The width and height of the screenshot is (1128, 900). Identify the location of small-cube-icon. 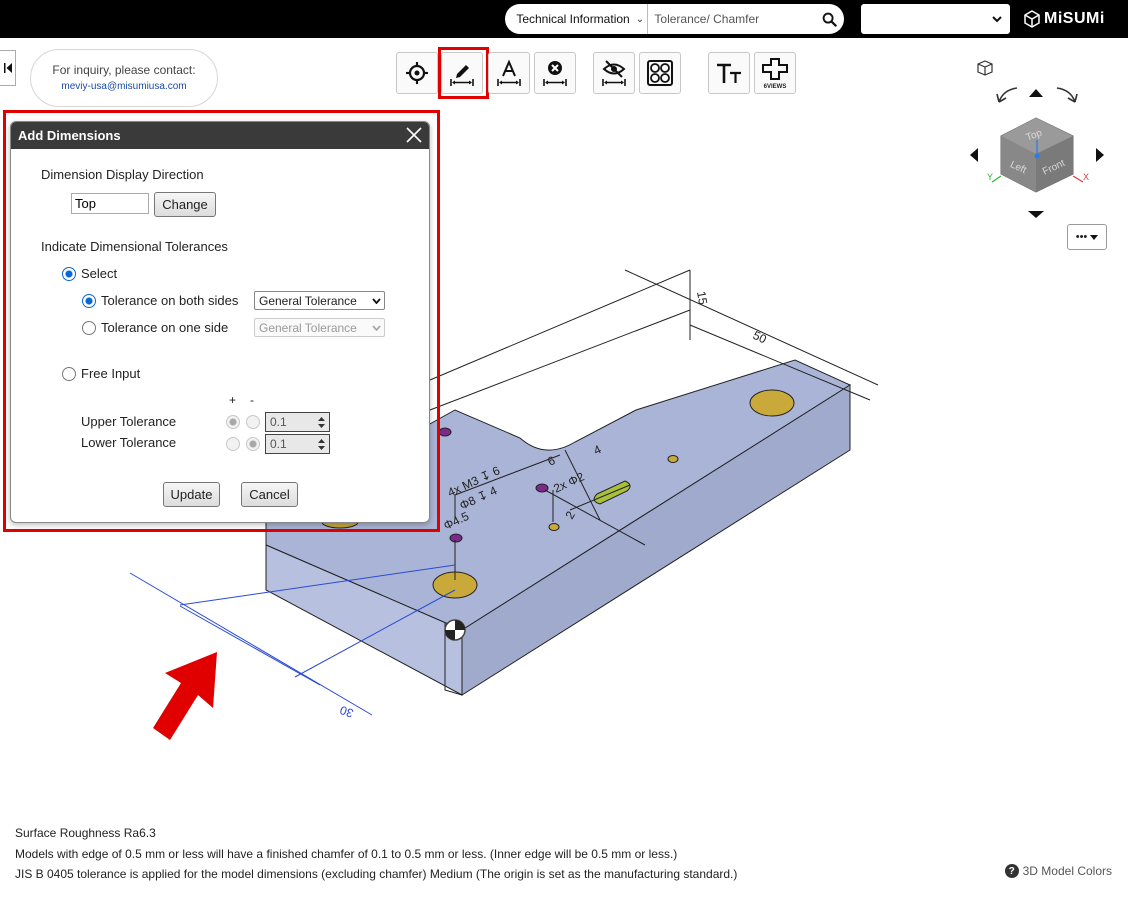
(985, 68).